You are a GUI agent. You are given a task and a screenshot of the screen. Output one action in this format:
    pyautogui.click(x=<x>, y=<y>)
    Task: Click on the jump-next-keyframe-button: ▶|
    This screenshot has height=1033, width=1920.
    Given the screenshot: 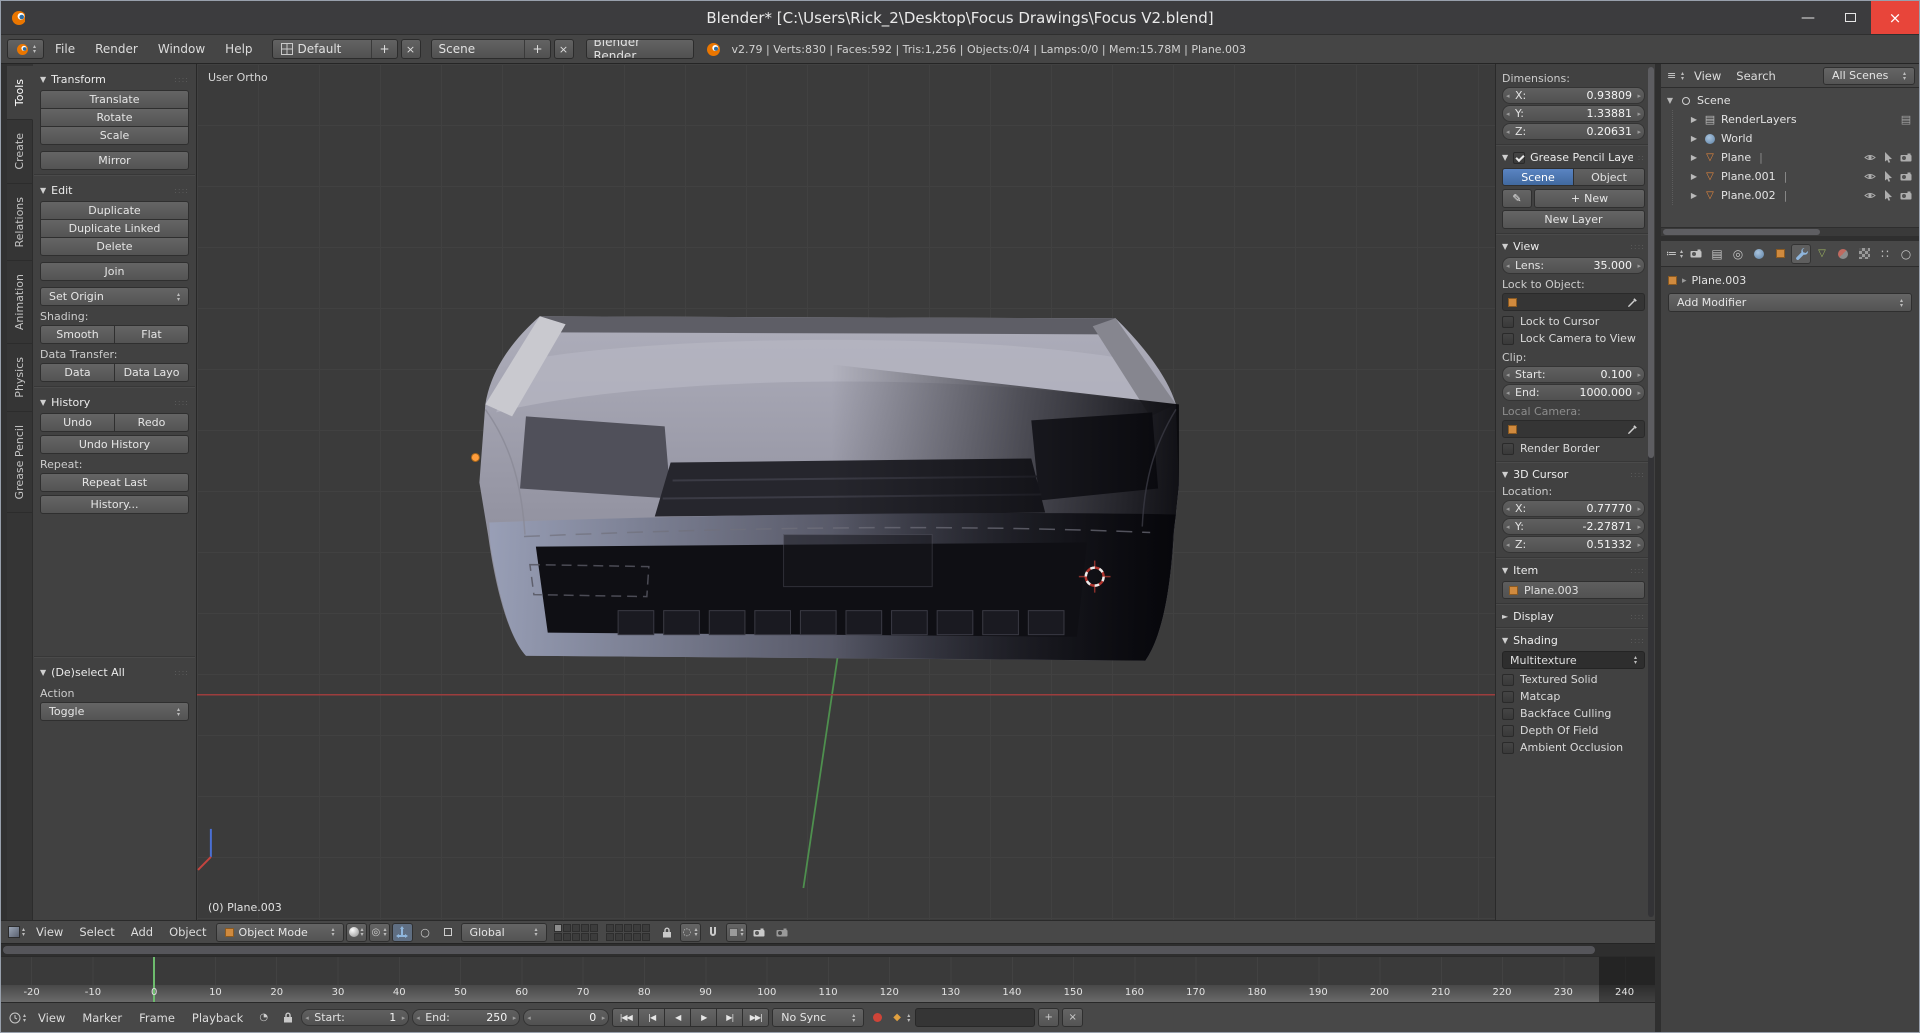 What is the action you would take?
    pyautogui.click(x=730, y=1017)
    